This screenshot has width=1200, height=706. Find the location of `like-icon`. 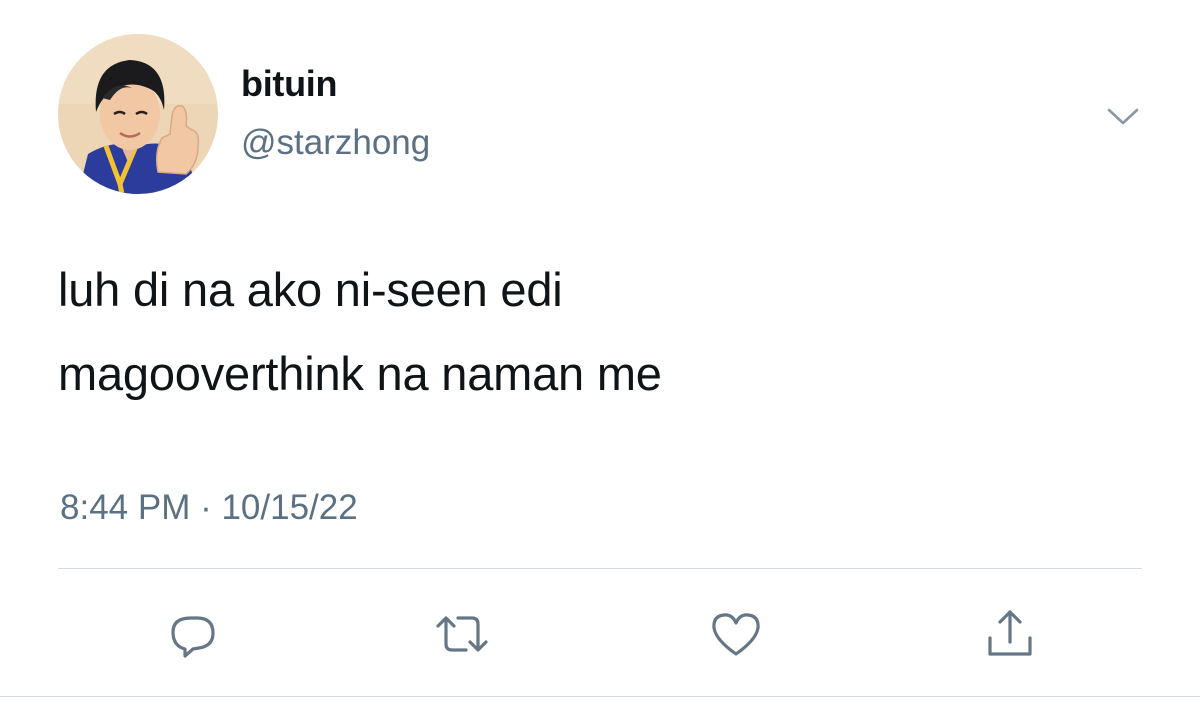

like-icon is located at coordinates (736, 634).